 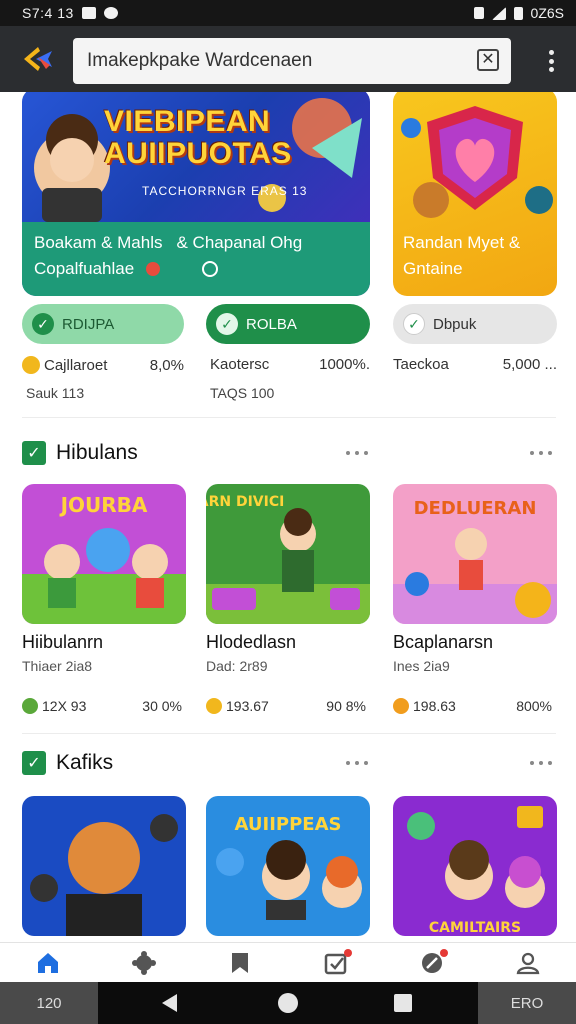 I want to click on nav-categories-icon, so click(x=144, y=963).